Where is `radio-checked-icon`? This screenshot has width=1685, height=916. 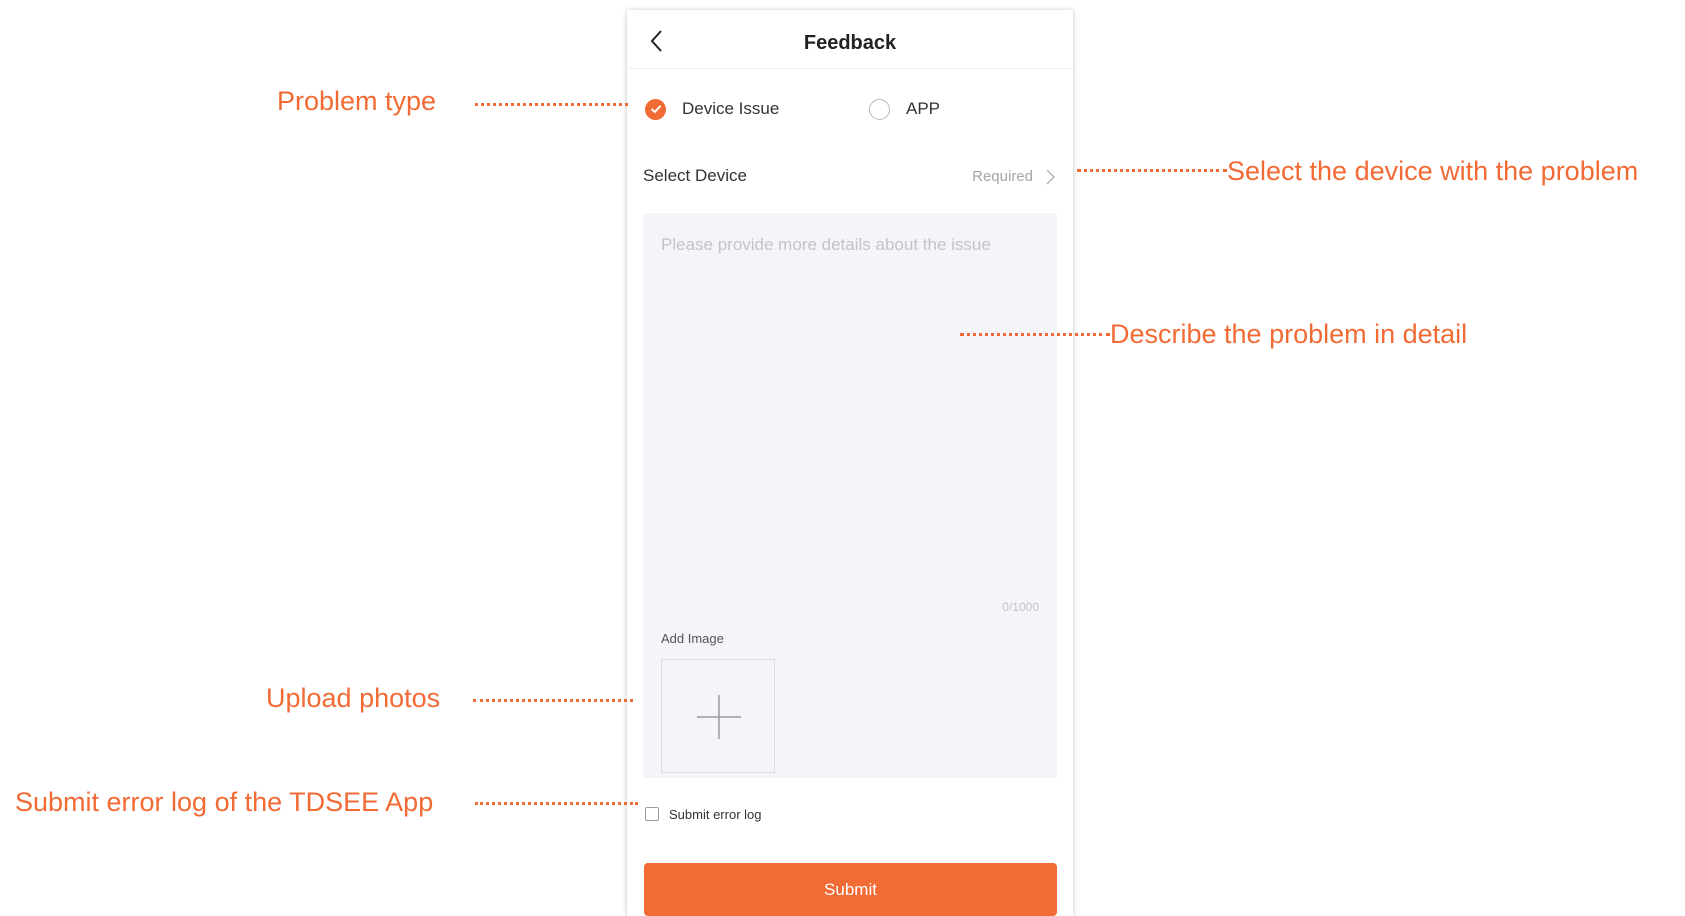 radio-checked-icon is located at coordinates (655, 109).